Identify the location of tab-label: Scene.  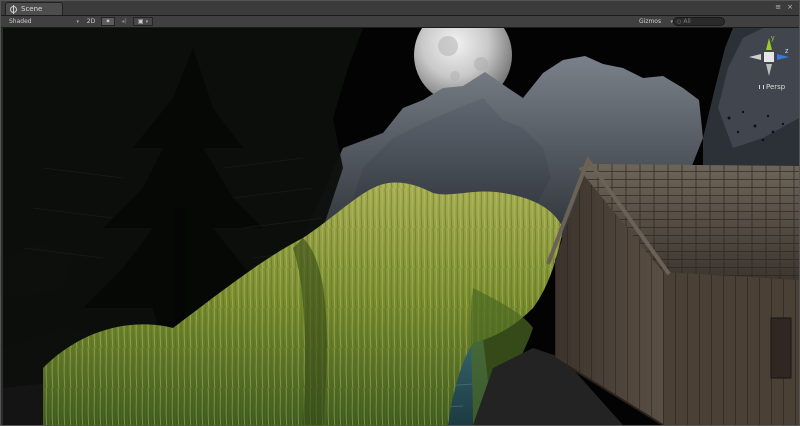
(32, 9).